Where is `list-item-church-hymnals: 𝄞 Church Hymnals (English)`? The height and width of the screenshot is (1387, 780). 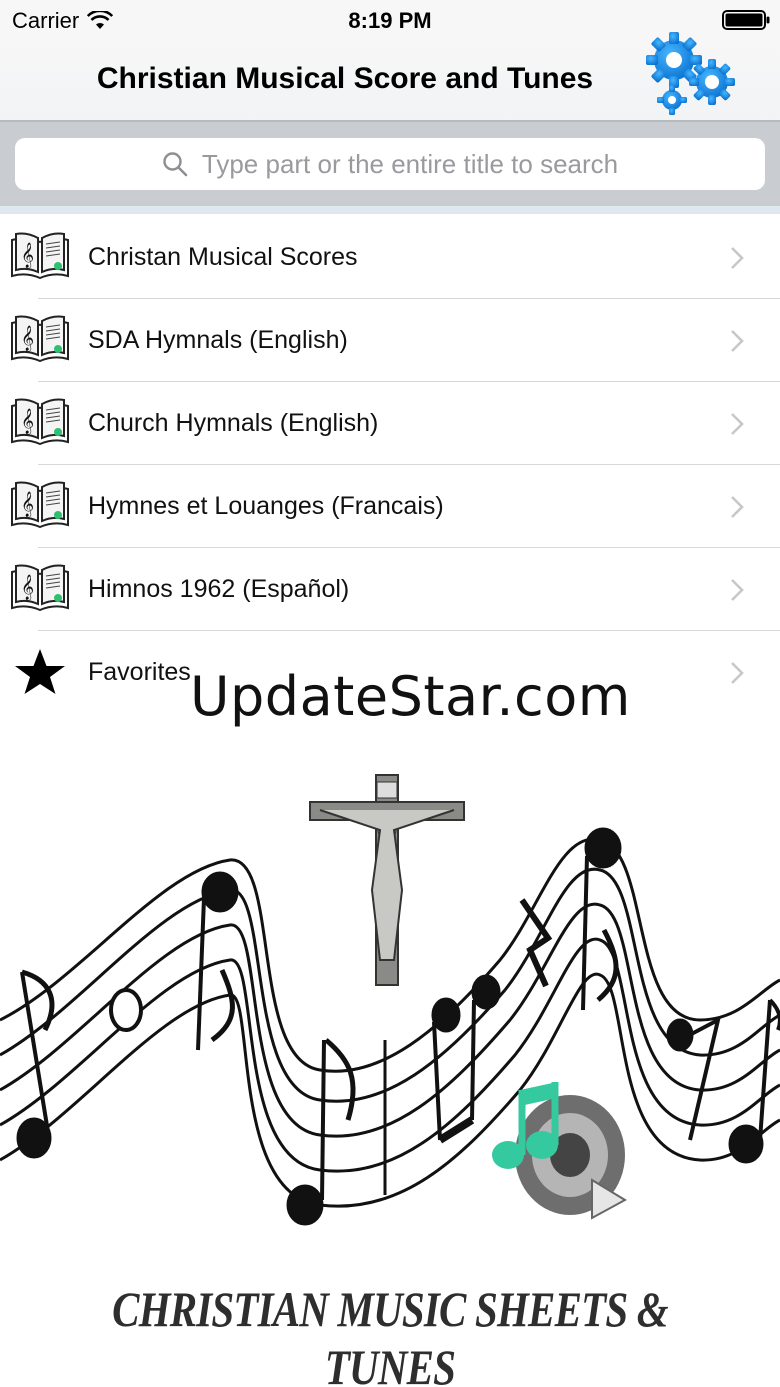 list-item-church-hymnals: 𝄞 Church Hymnals (English) is located at coordinates (390, 423).